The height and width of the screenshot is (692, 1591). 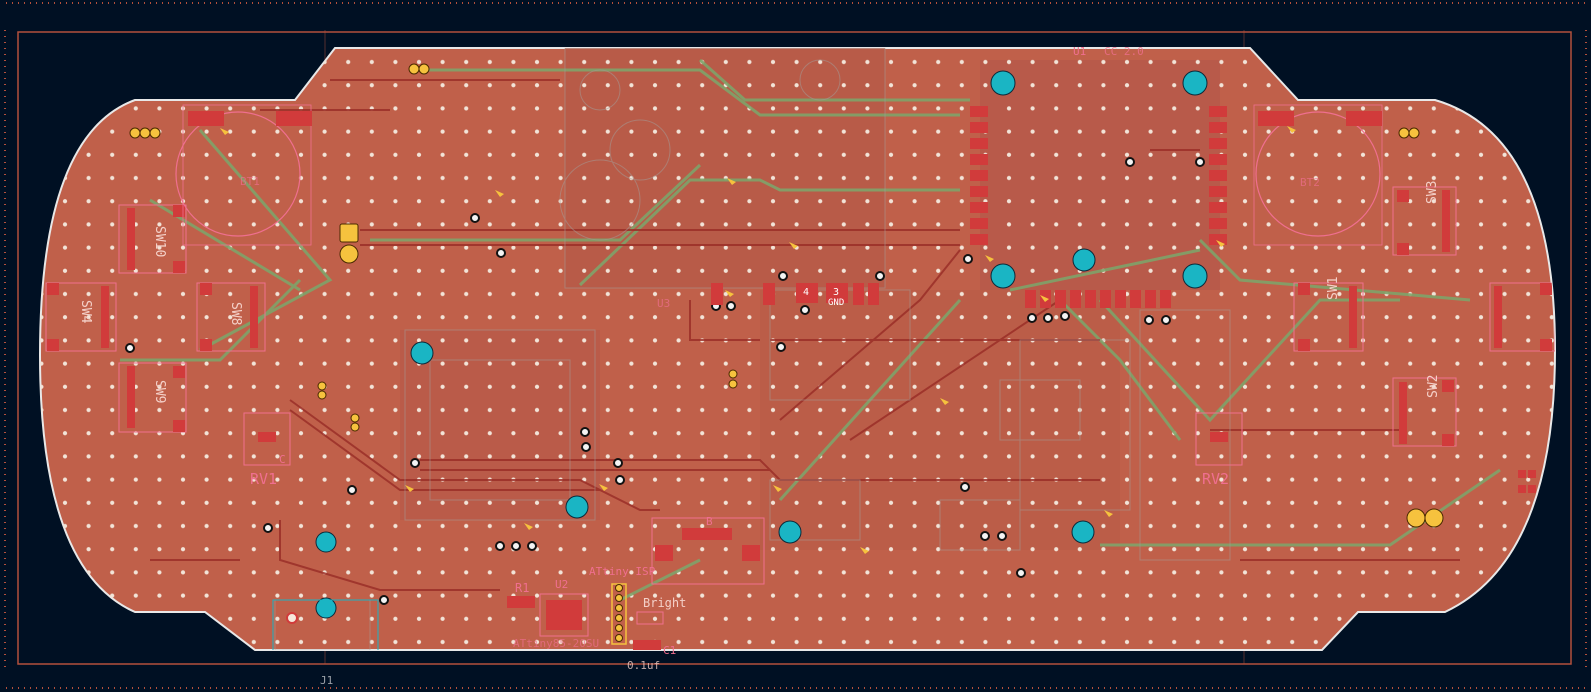 I want to click on pad-3-label: 3, so click(x=836, y=292).